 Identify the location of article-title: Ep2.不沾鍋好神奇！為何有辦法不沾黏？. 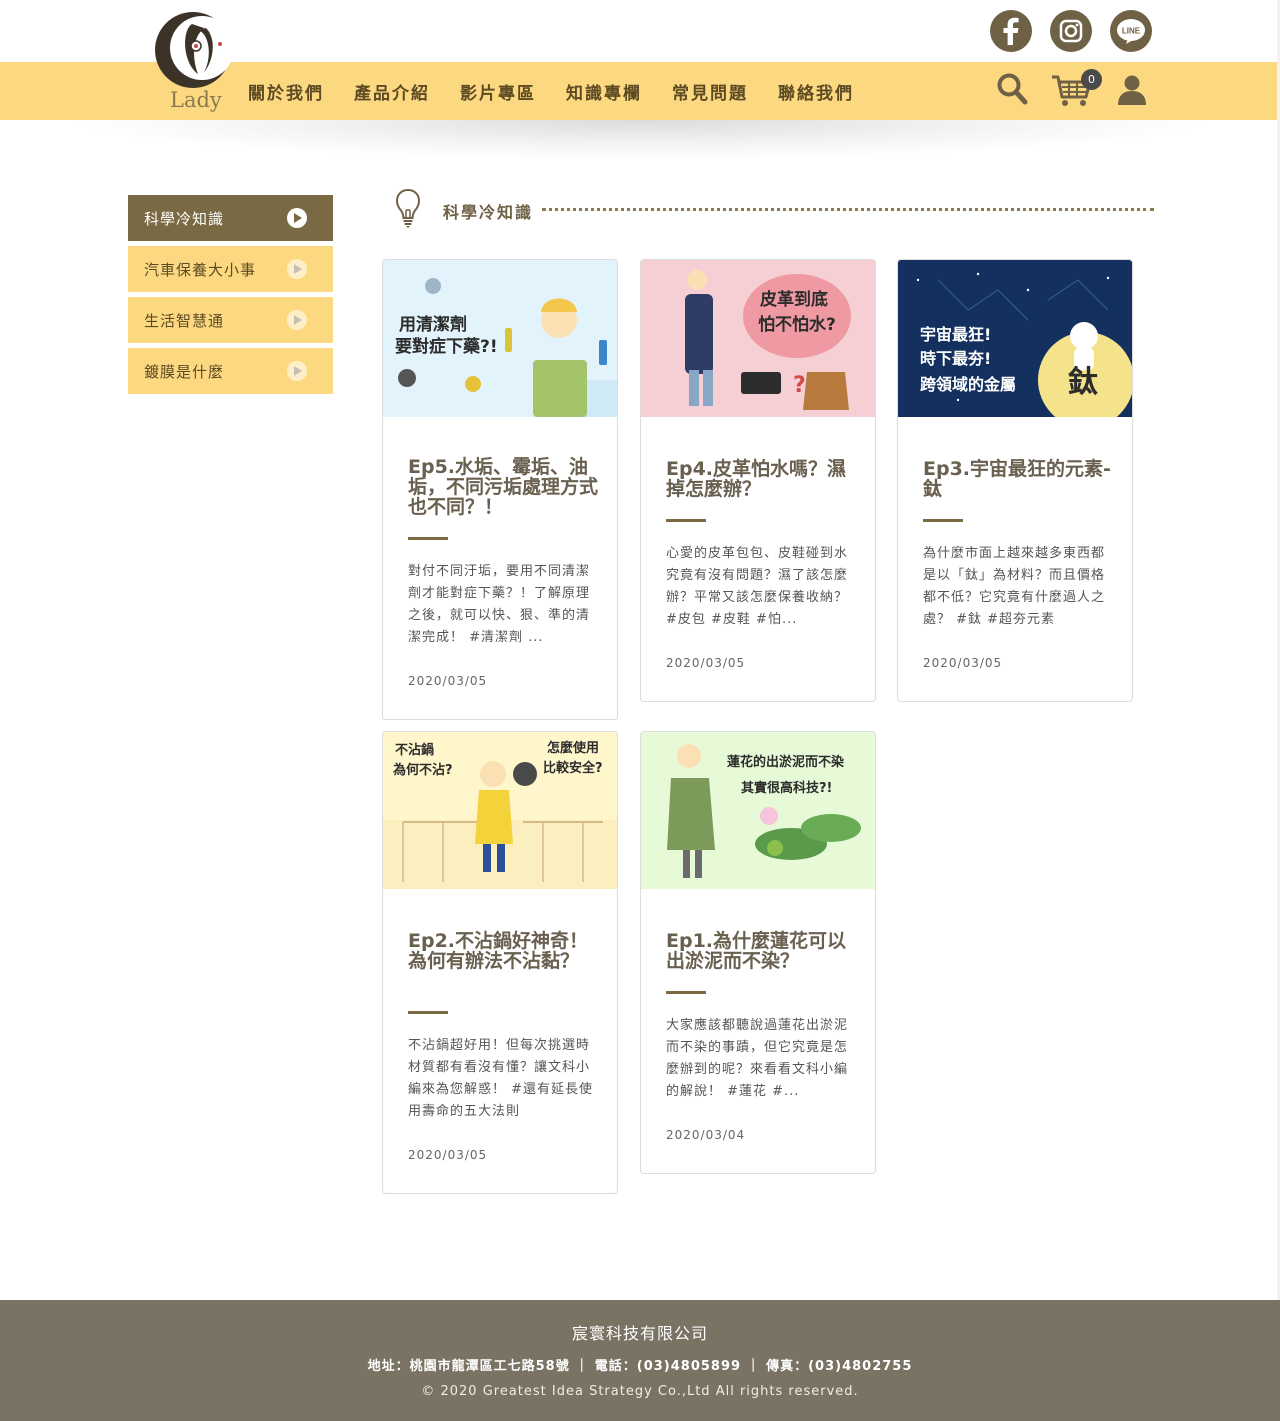
(503, 951).